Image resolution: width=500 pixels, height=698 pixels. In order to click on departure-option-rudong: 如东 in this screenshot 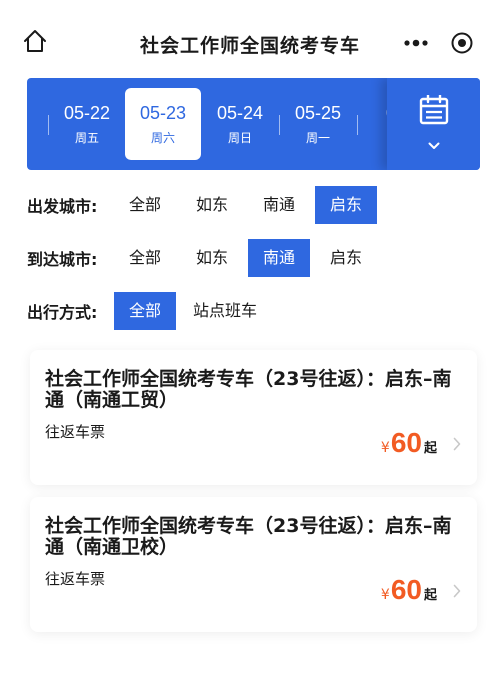, I will do `click(212, 205)`.